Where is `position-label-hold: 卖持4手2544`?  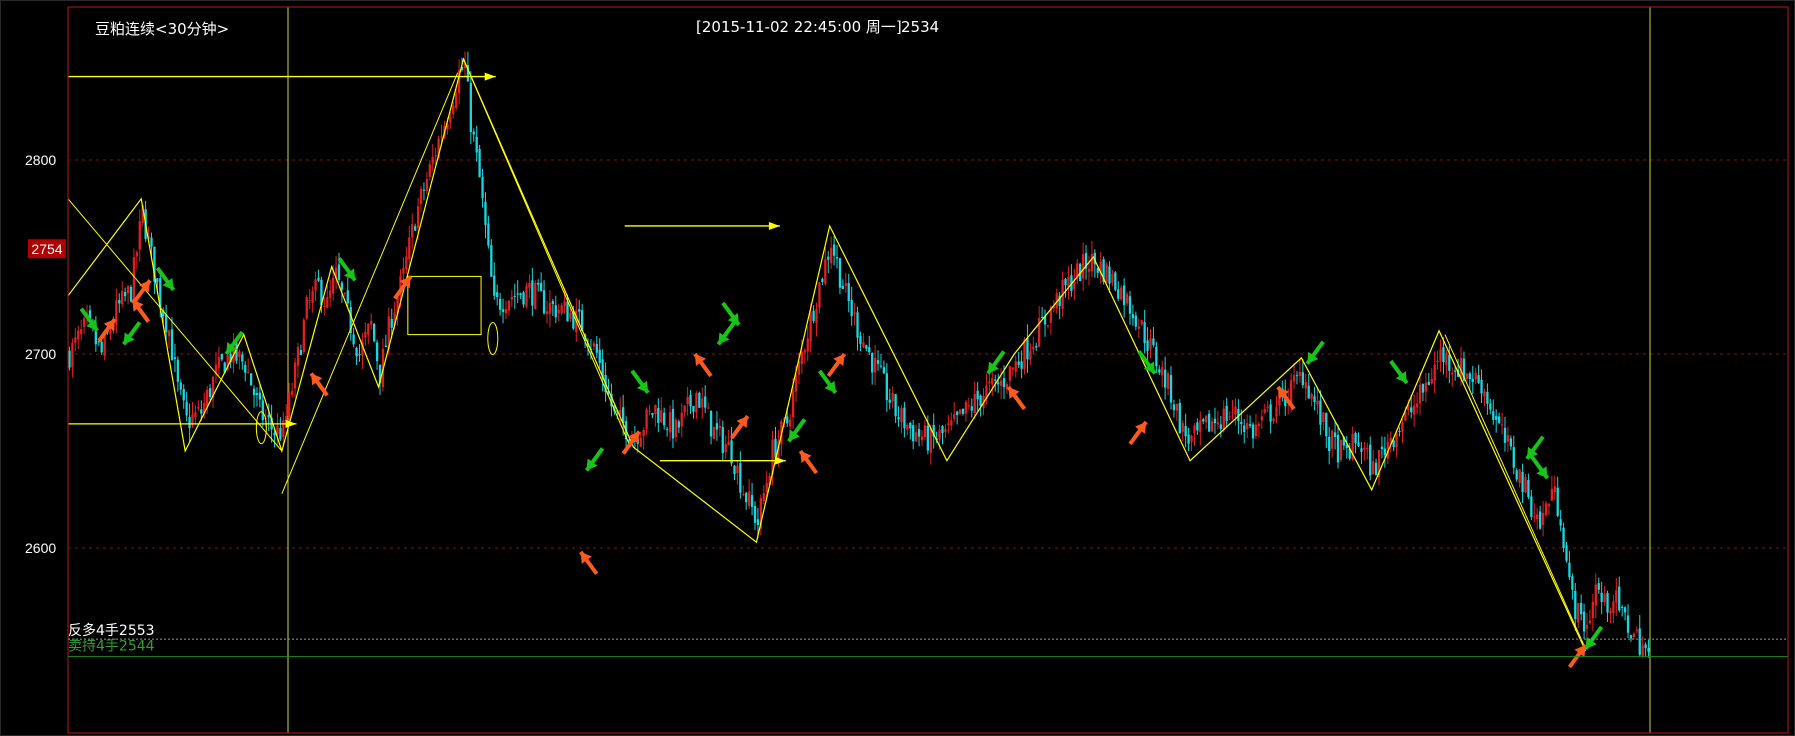 position-label-hold: 卖持4手2544 is located at coordinates (111, 647).